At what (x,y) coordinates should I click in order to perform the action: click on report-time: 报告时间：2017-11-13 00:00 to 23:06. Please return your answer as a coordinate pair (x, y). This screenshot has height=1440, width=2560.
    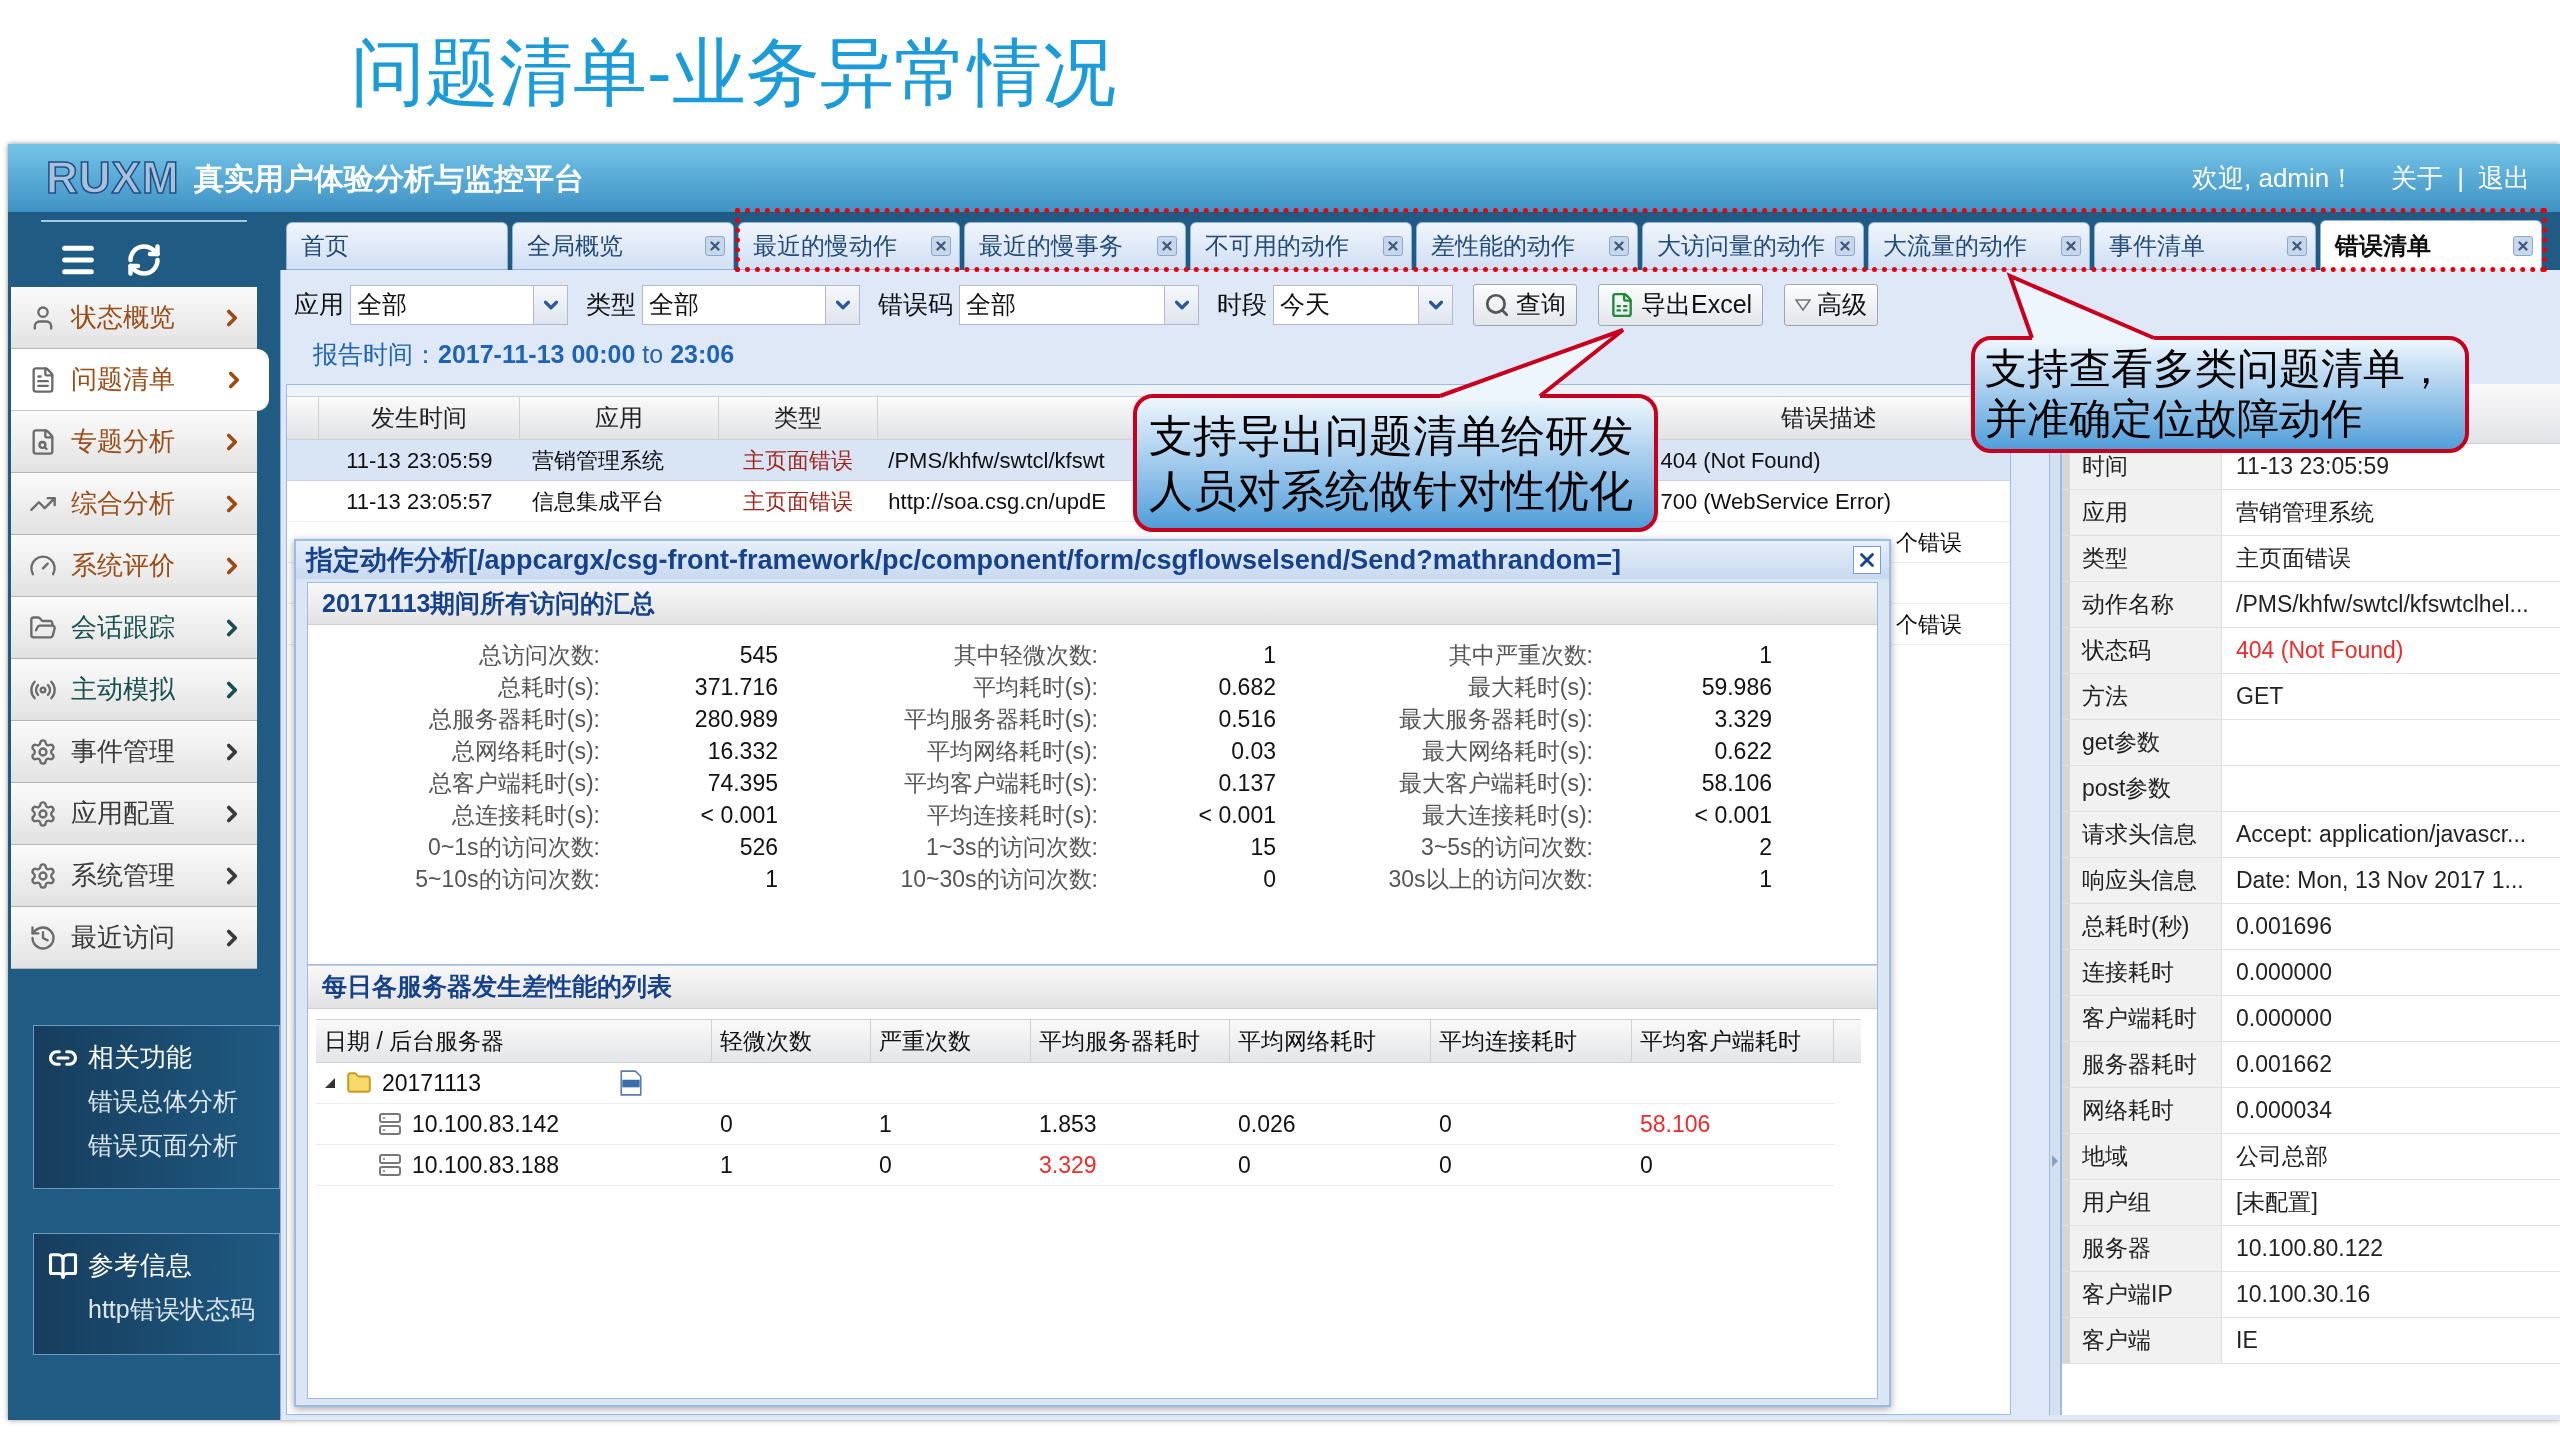
    Looking at the image, I should click on (524, 355).